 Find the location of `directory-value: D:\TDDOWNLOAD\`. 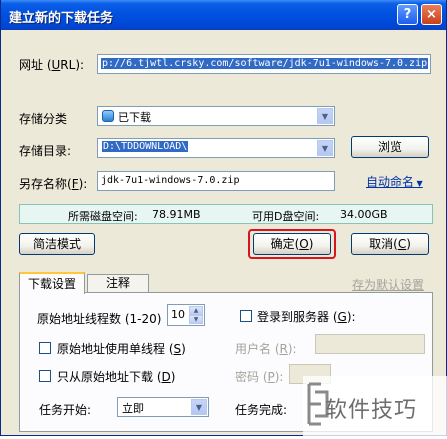

directory-value: D:\TDDOWNLOAD\ is located at coordinates (145, 146).